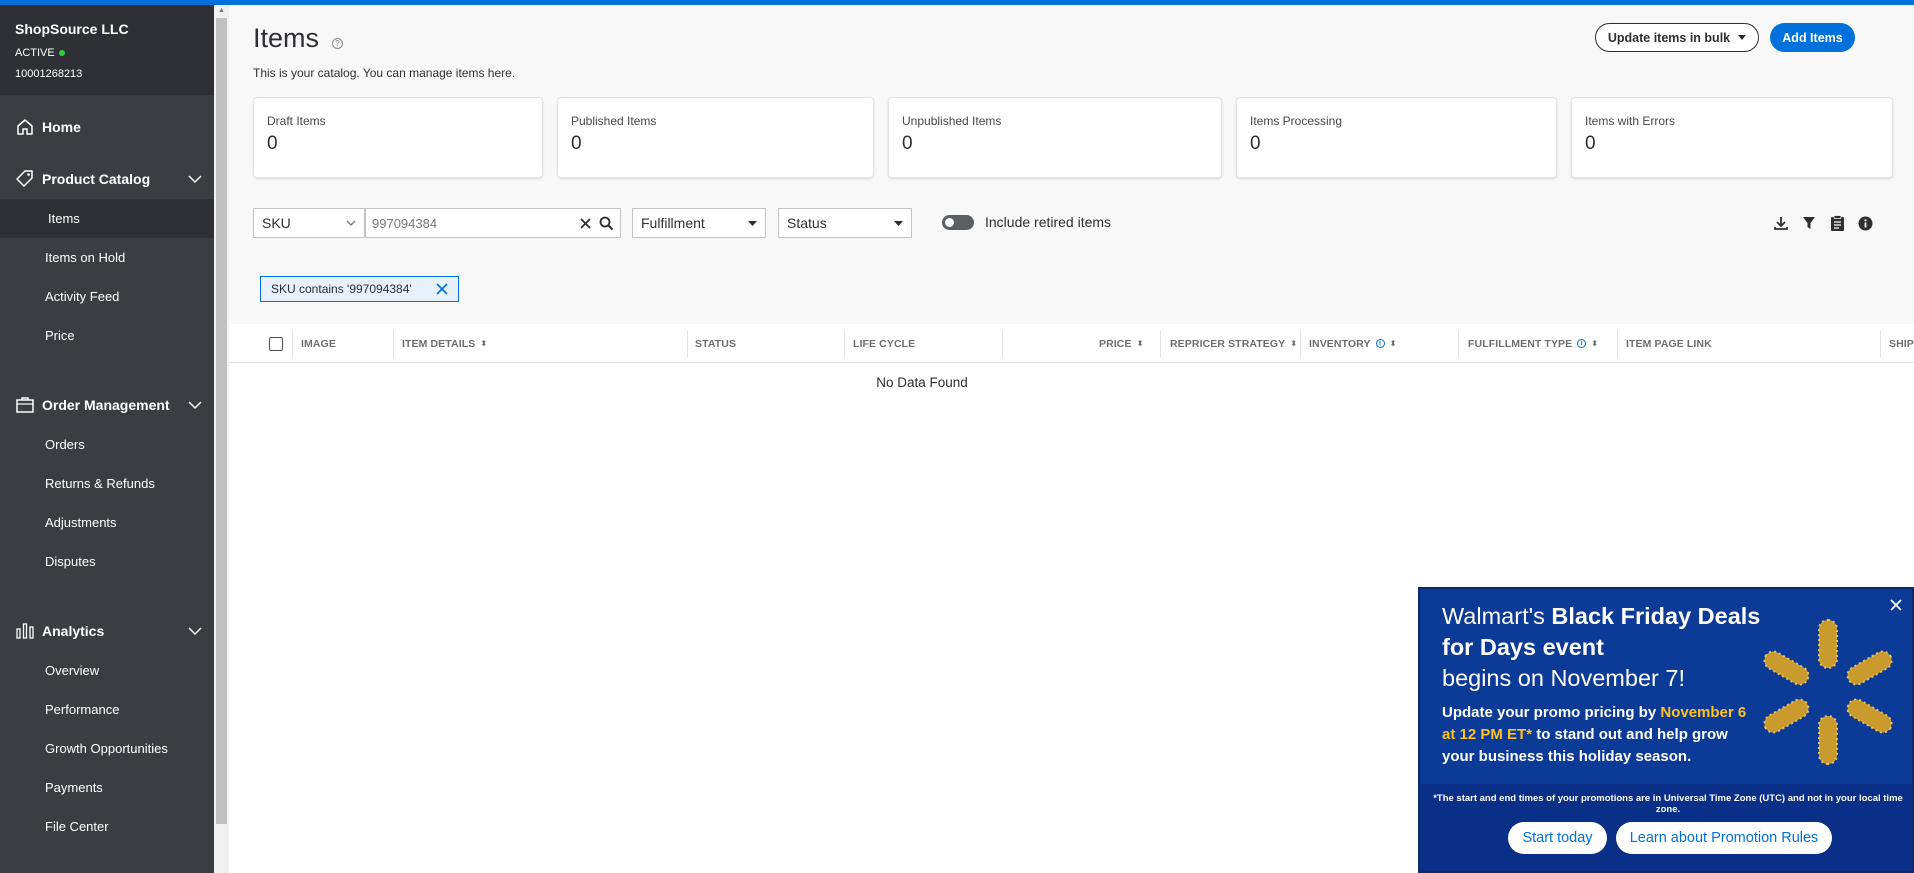 The image size is (1914, 873). Describe the element at coordinates (405, 223) in the screenshot. I see `sku-search-value: 997094384` at that location.